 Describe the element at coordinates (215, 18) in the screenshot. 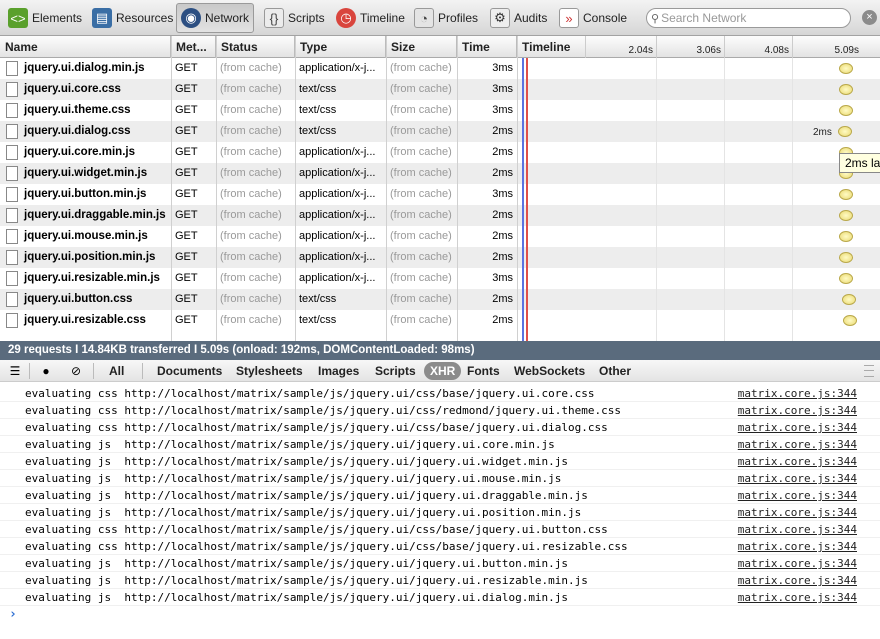

I see `tab-network: ◉ Network` at that location.